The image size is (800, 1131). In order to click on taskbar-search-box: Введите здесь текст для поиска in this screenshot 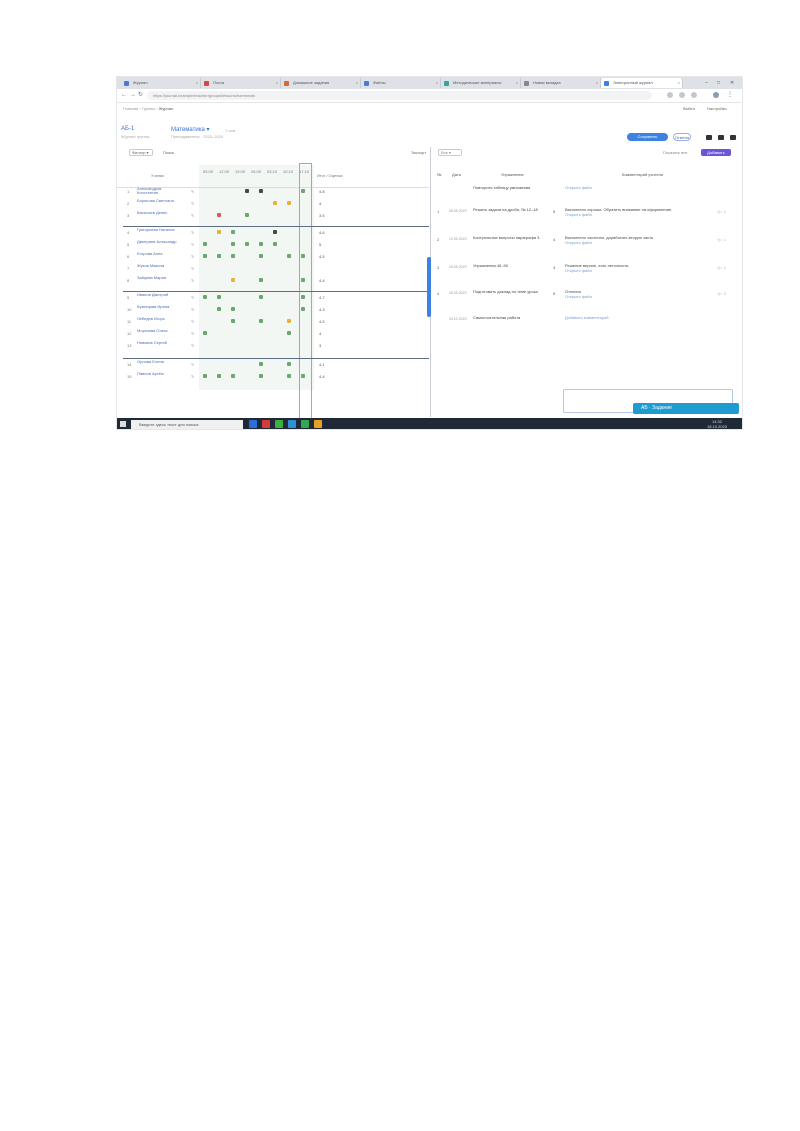, I will do `click(187, 424)`.